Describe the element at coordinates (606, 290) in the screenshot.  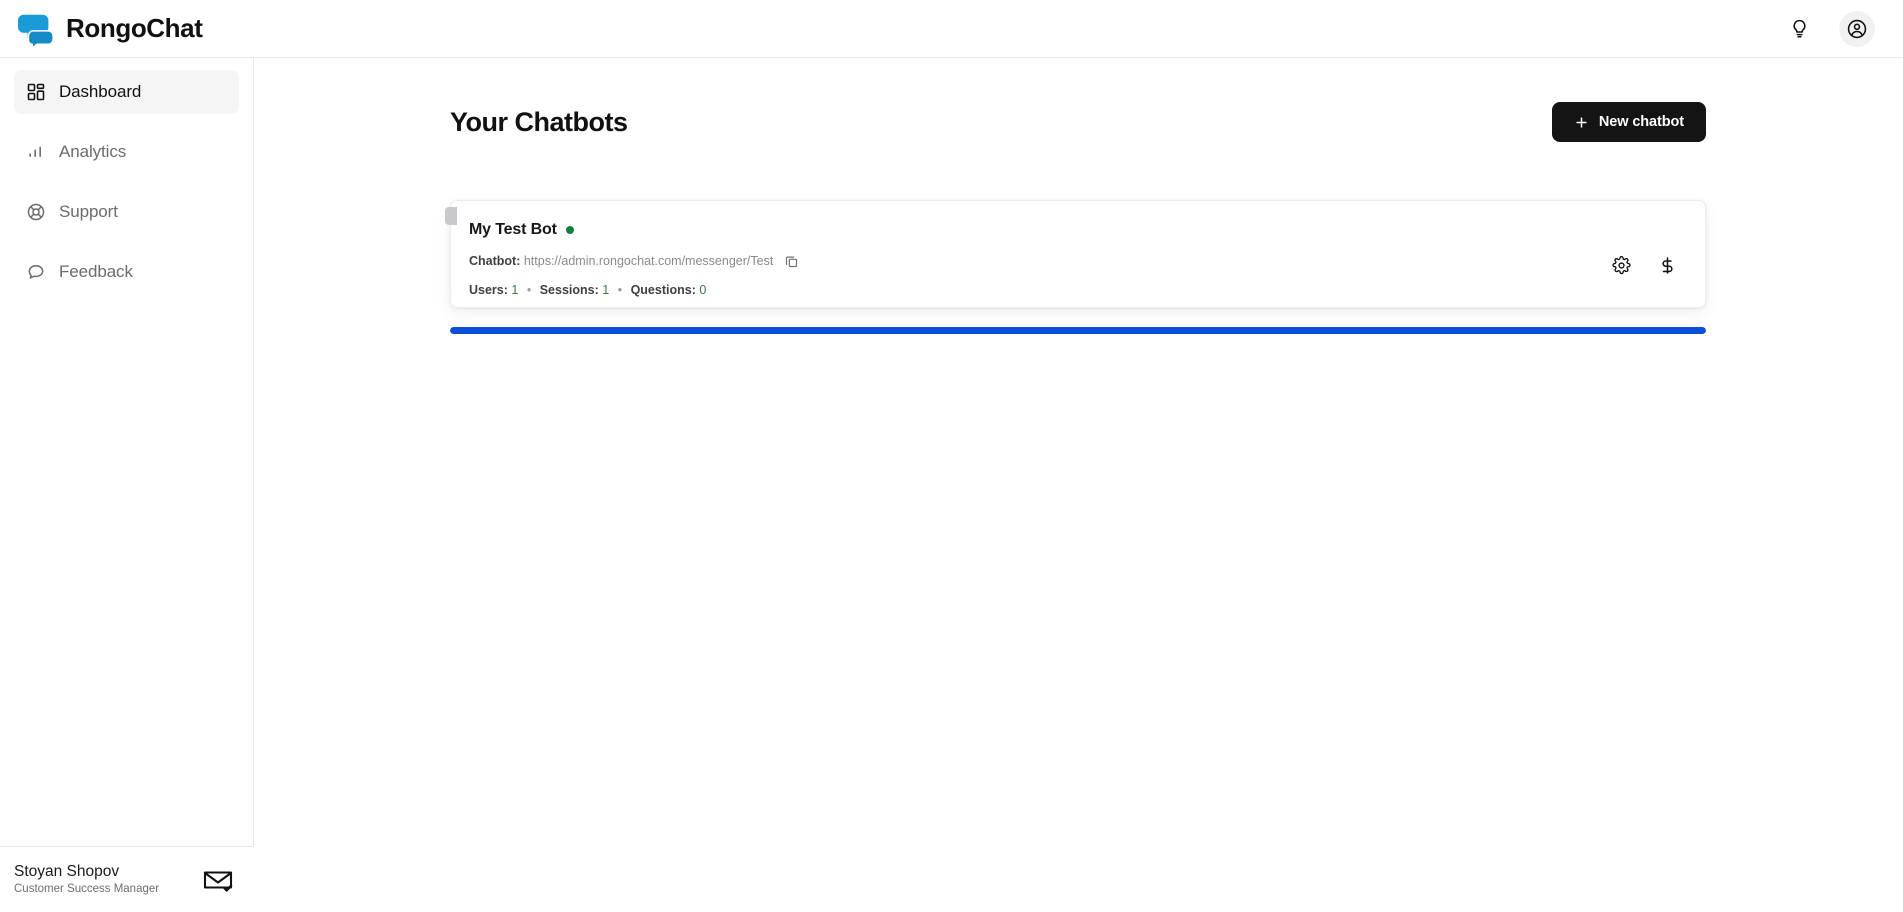
I see `stat-value-sessions: 1` at that location.